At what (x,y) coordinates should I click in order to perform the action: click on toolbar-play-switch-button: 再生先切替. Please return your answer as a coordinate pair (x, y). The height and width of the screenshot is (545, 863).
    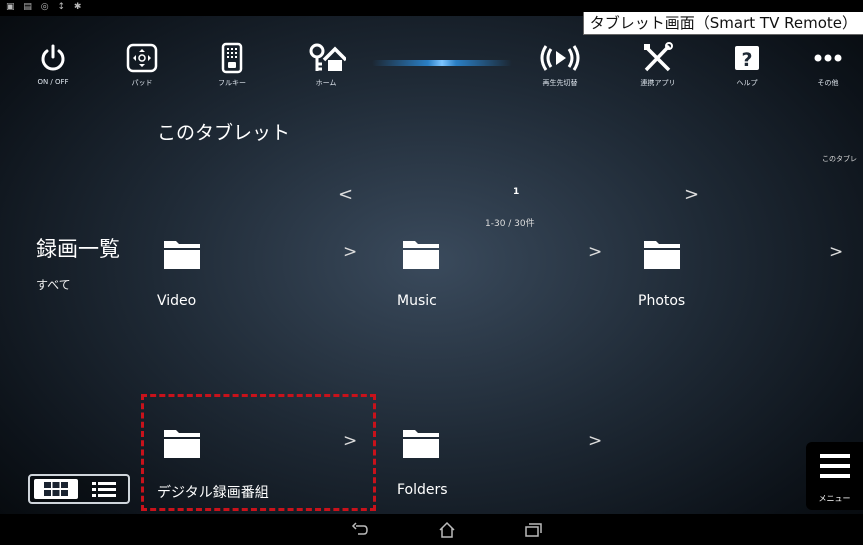
    Looking at the image, I should click on (560, 64).